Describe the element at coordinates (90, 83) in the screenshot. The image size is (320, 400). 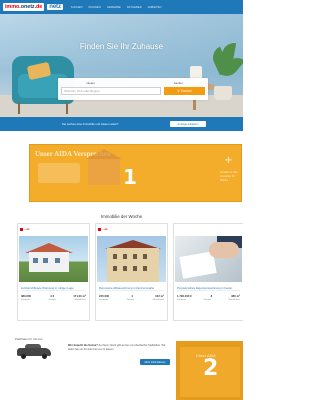
I see `toggle-mieten: mieten` at that location.